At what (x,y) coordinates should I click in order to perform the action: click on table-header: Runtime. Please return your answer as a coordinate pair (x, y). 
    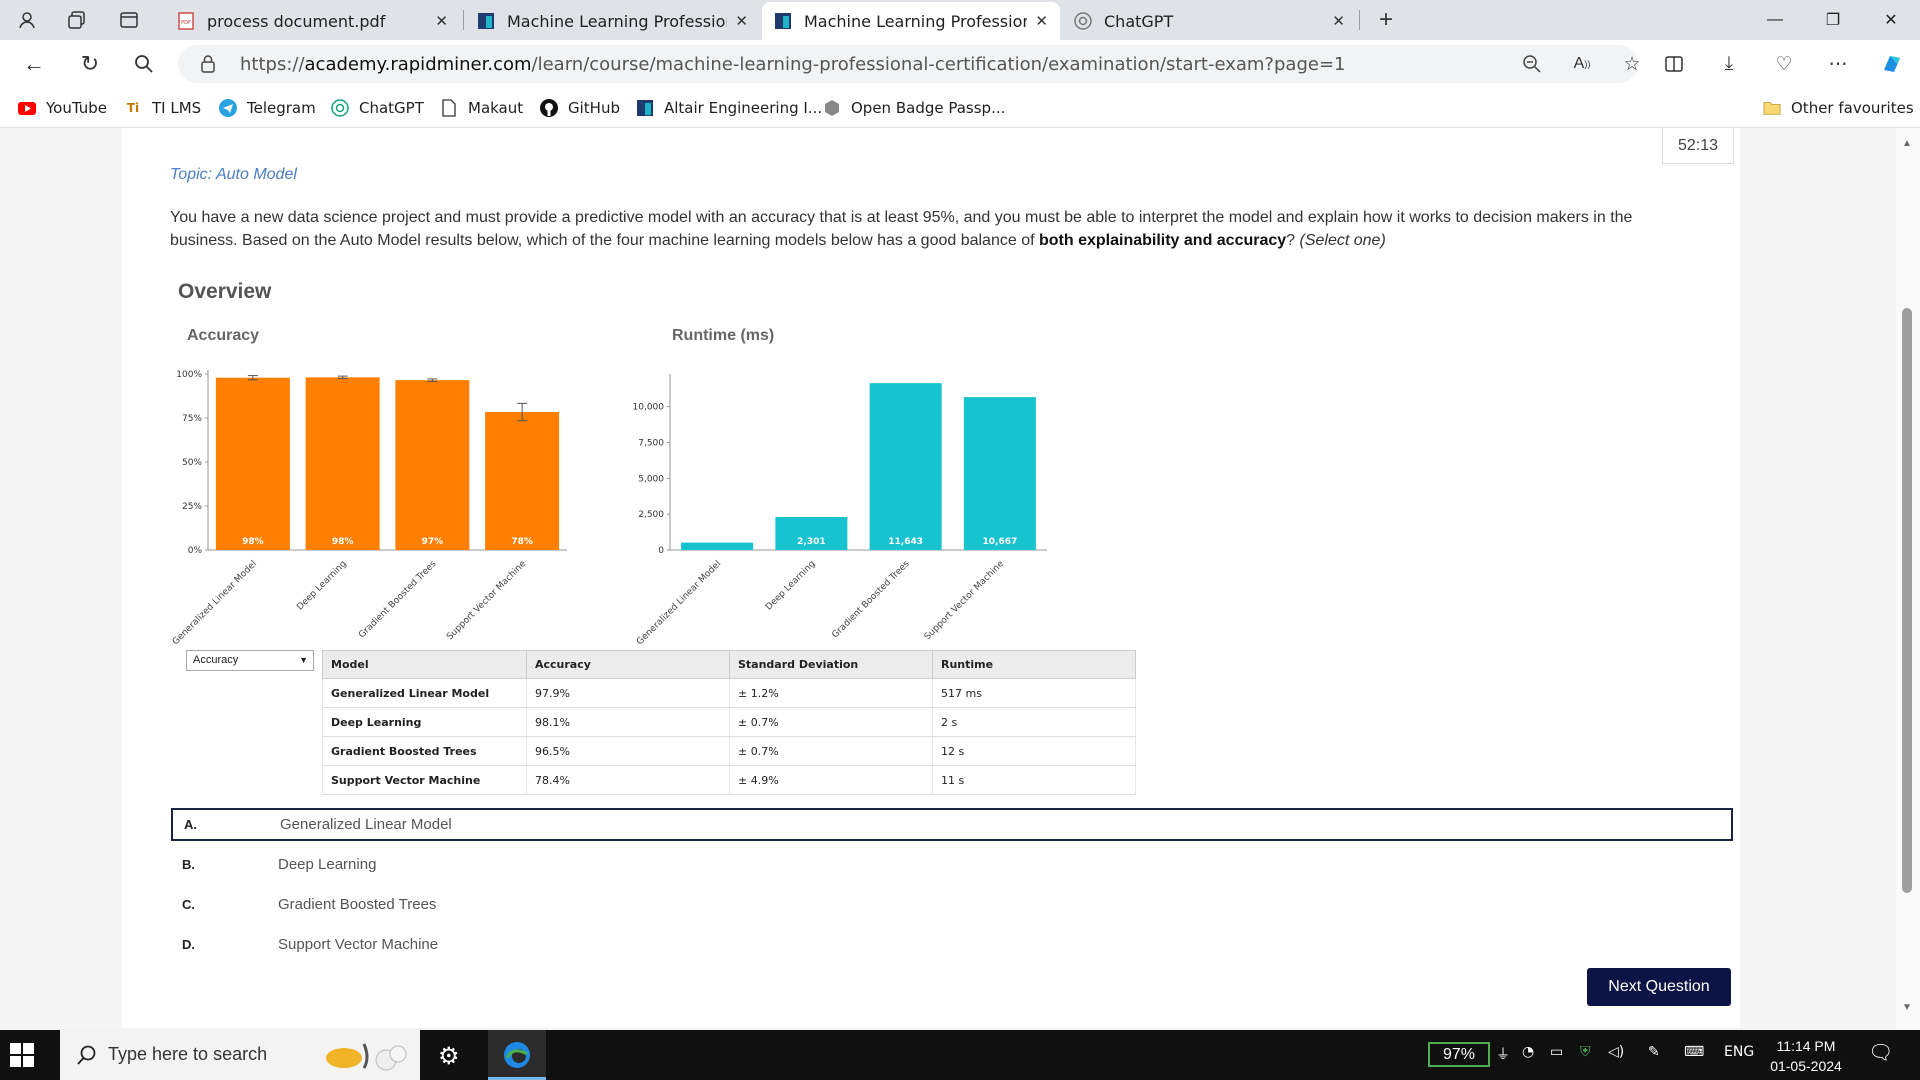
    Looking at the image, I should click on (1034, 664).